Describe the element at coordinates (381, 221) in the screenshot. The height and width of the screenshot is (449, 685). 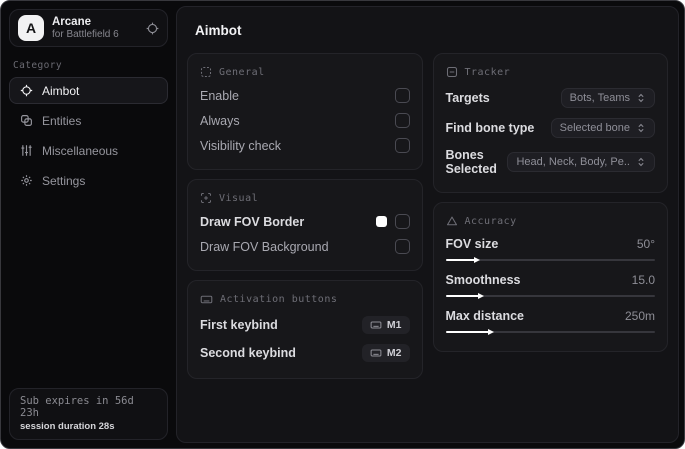
I see `fov-border-color-swatch` at that location.